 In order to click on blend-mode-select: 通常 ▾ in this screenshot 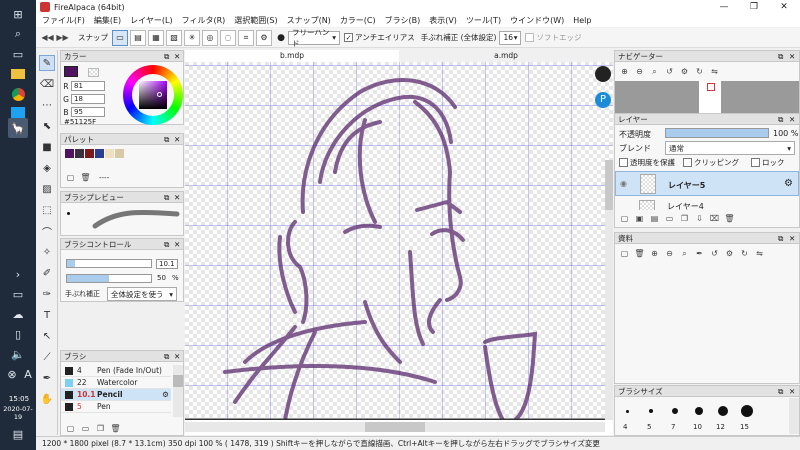, I will do `click(730, 148)`.